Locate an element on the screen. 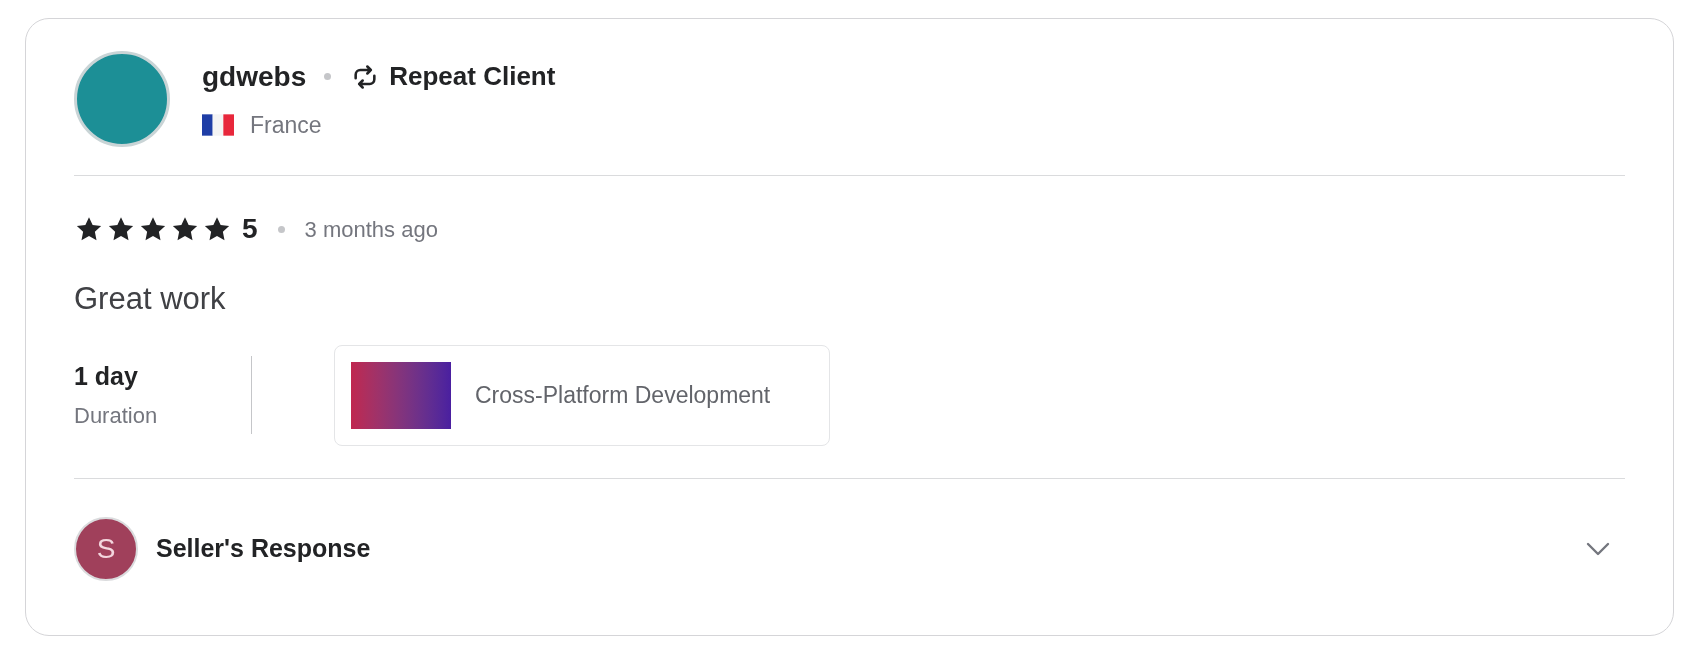  reviewer-name: gdwebs is located at coordinates (254, 76).